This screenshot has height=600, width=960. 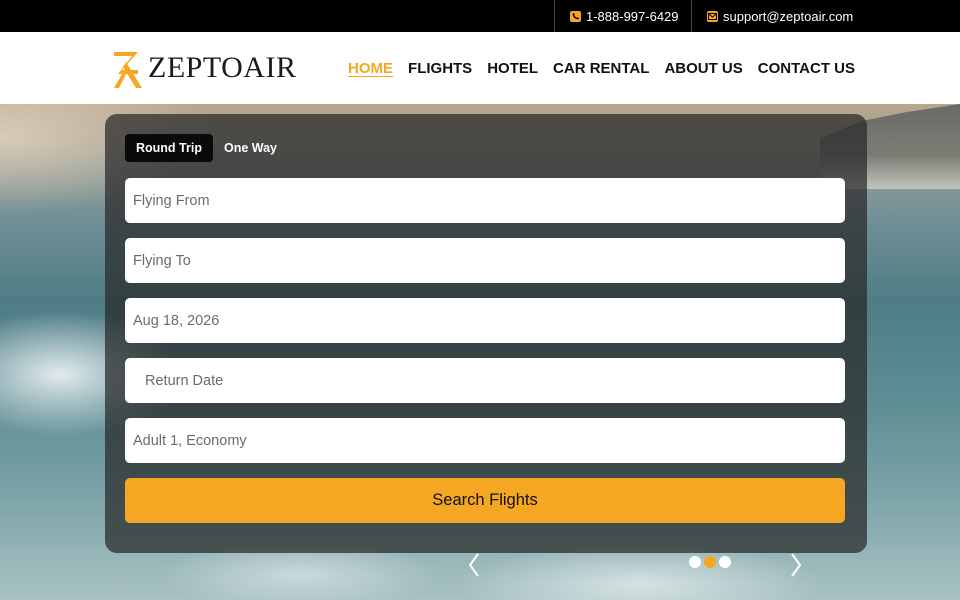 I want to click on depart-date-value: Aug 18, 2026, so click(x=176, y=320).